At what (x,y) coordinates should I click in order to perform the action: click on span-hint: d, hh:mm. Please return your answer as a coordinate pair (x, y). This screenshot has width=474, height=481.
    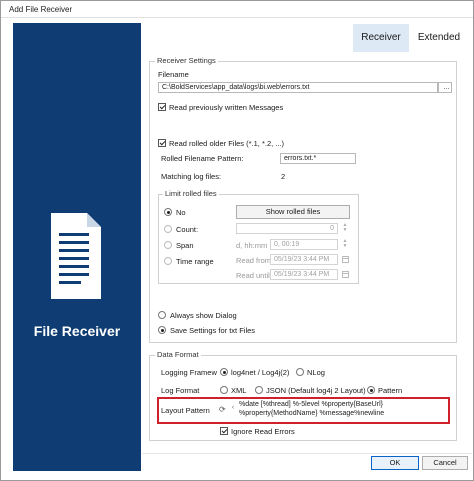
    Looking at the image, I should click on (252, 245).